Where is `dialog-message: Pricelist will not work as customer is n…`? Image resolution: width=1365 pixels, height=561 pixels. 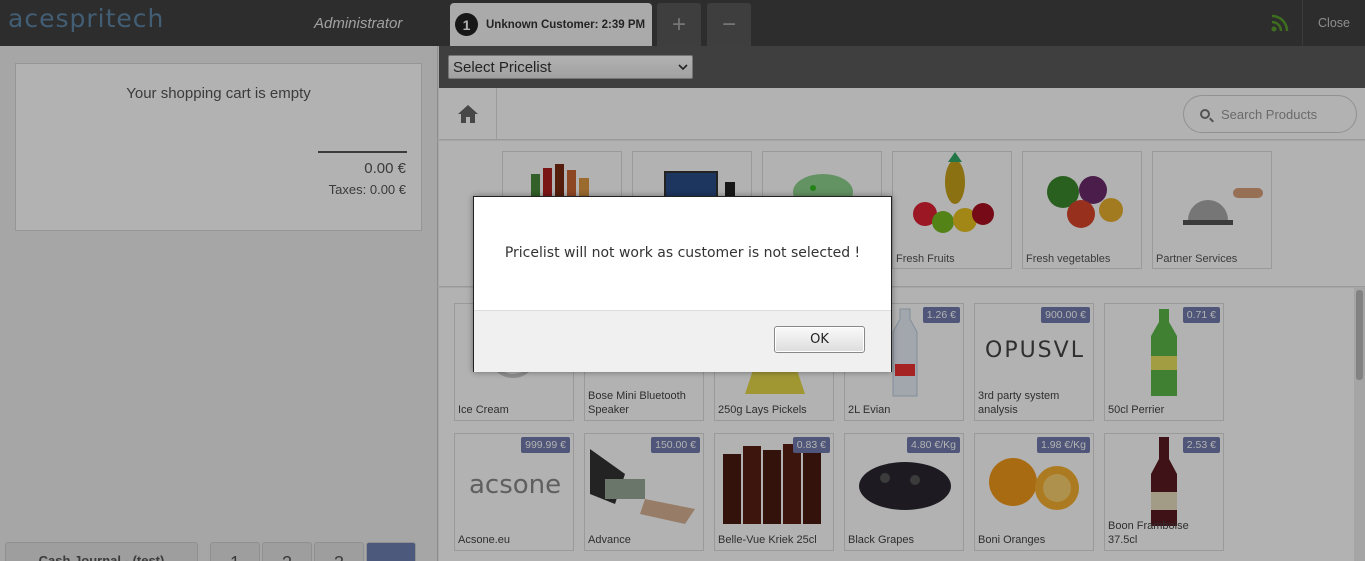
dialog-message: Pricelist will not work as customer is n… is located at coordinates (682, 253).